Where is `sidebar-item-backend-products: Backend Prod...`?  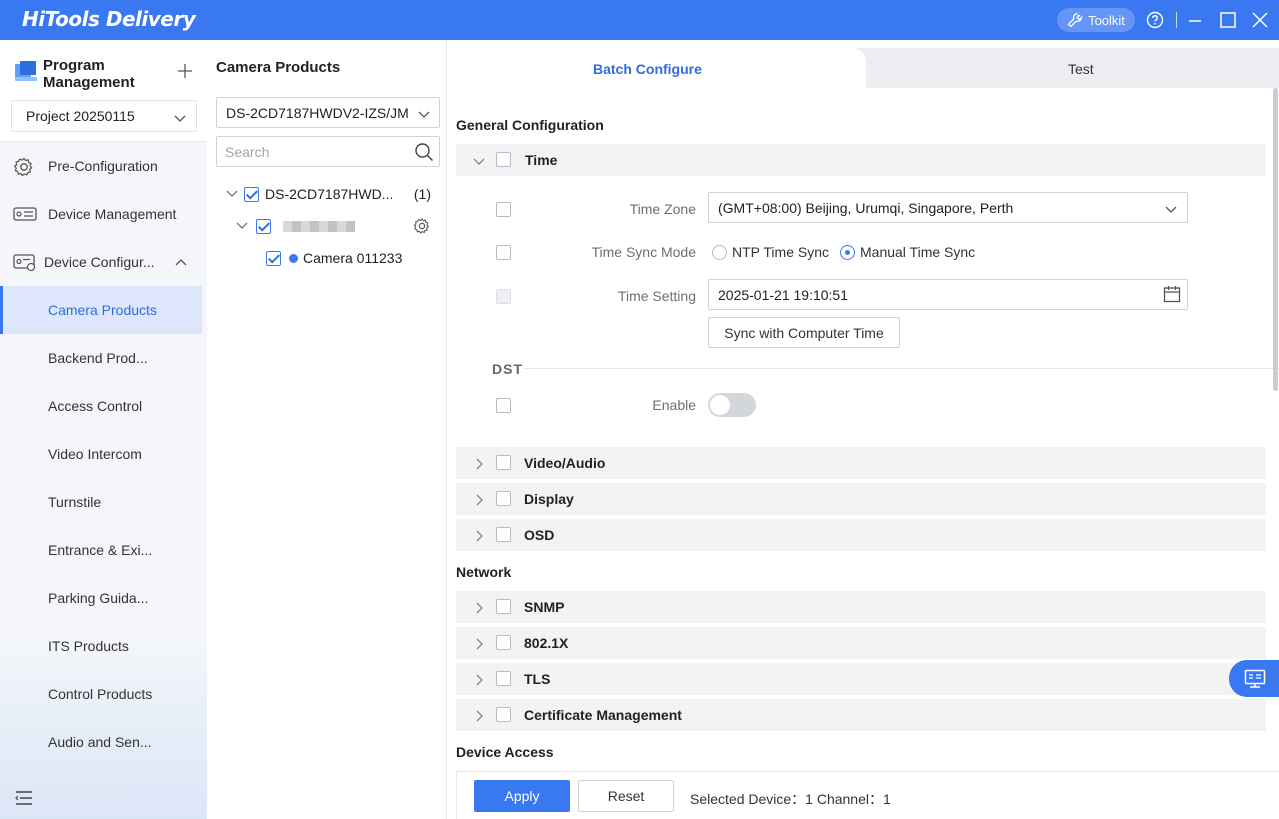
sidebar-item-backend-products: Backend Prod... is located at coordinates (101, 358).